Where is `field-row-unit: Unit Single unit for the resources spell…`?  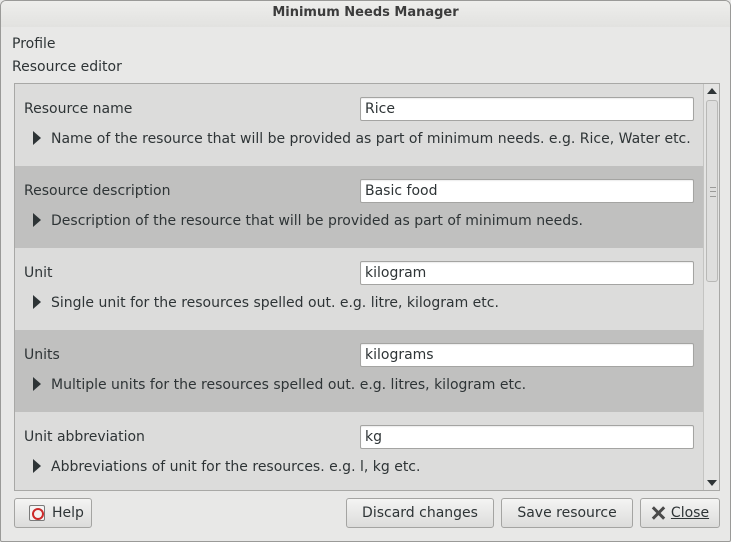
field-row-unit: Unit Single unit for the resources spell… is located at coordinates (359, 289).